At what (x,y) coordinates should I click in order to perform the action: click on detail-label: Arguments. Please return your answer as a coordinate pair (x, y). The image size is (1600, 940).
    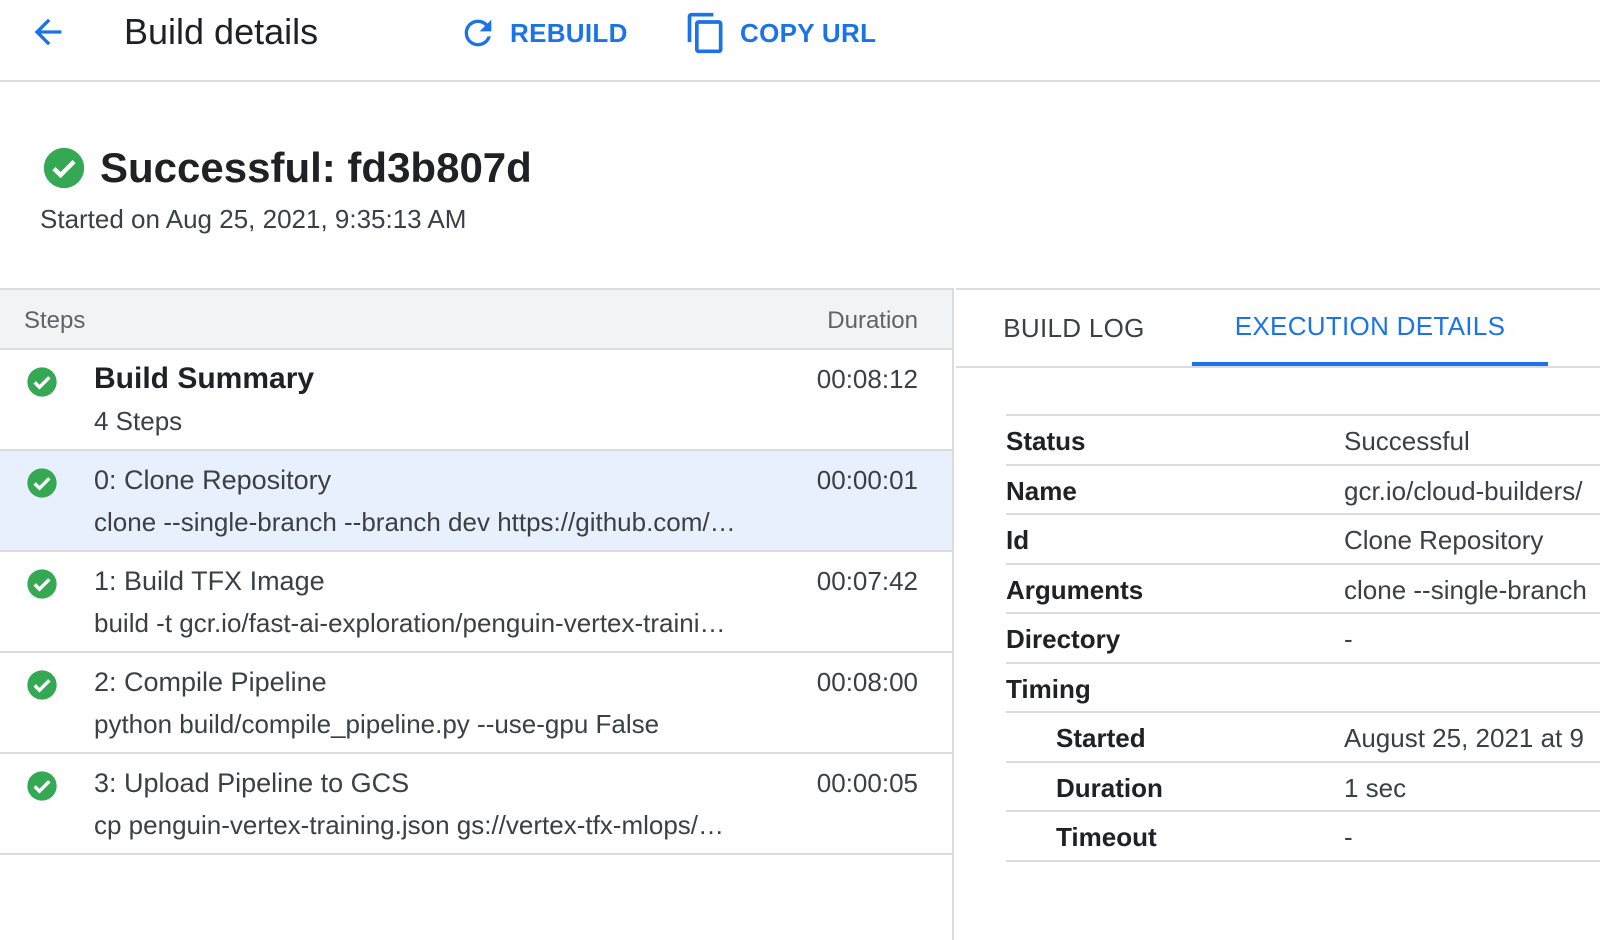
    Looking at the image, I should click on (1075, 589).